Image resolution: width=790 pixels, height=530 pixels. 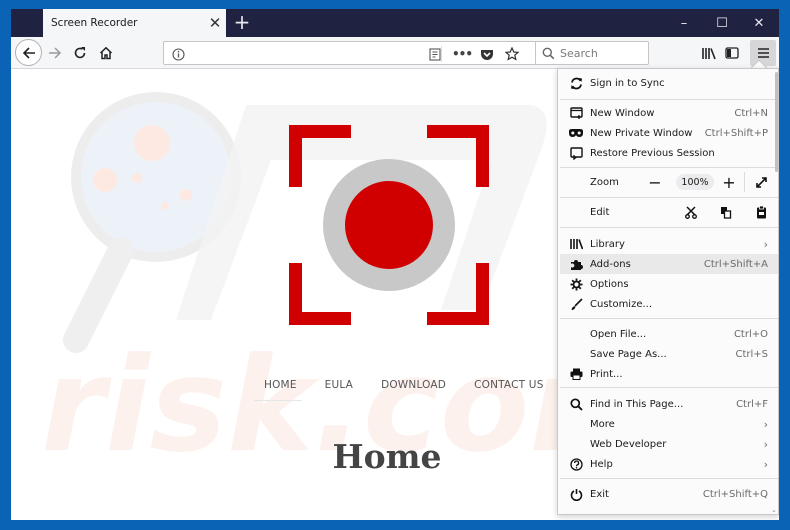 I want to click on navigation-toolbar: •••, so click(x=395, y=53).